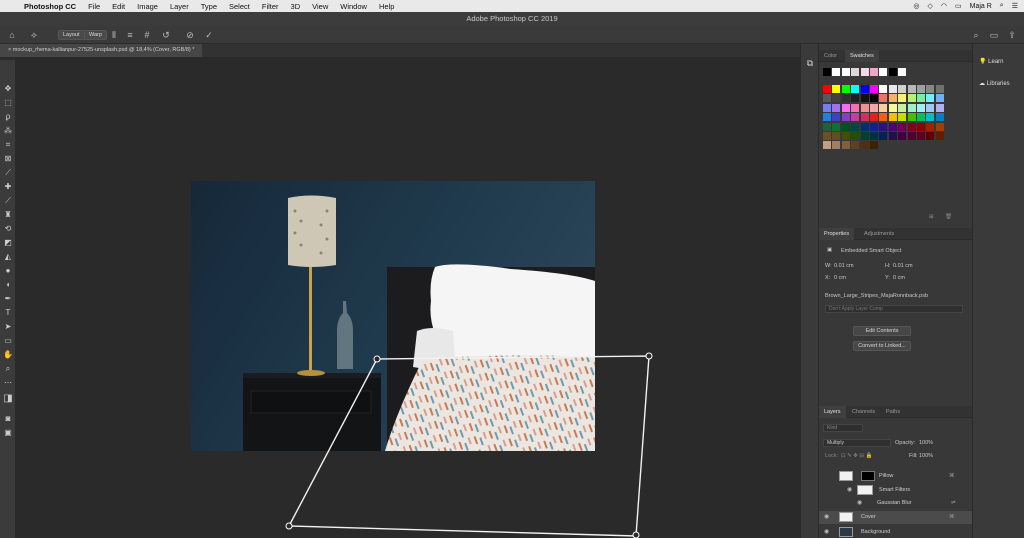 This screenshot has width=1024, height=538. I want to click on menu-filter: Filter, so click(270, 6).